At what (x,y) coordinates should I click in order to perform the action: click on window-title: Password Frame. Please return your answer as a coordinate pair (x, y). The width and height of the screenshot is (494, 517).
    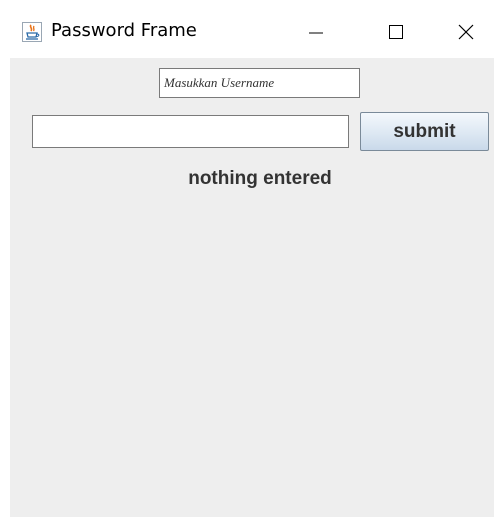
    Looking at the image, I should click on (124, 30).